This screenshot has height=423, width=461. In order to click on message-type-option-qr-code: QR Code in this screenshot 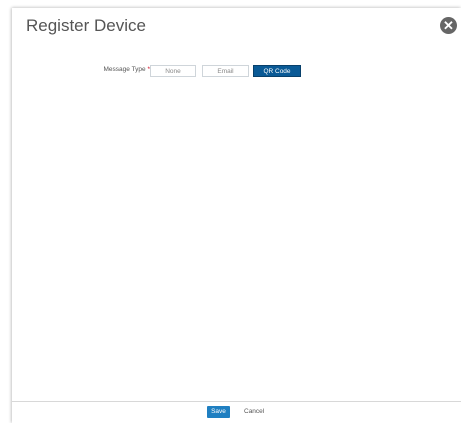, I will do `click(277, 71)`.